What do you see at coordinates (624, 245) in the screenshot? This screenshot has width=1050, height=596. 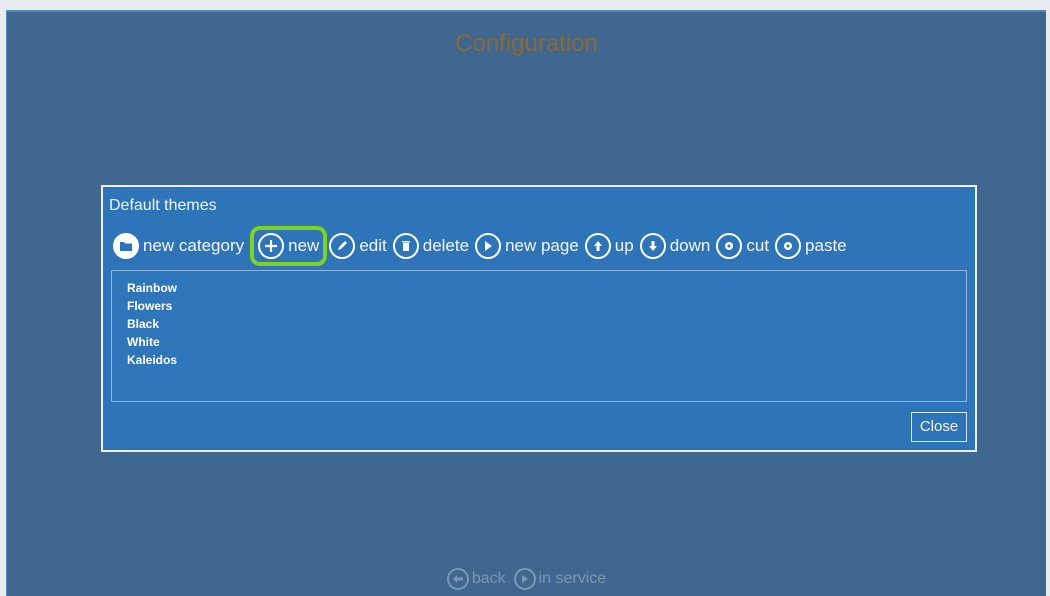 I see `up-label: up` at bounding box center [624, 245].